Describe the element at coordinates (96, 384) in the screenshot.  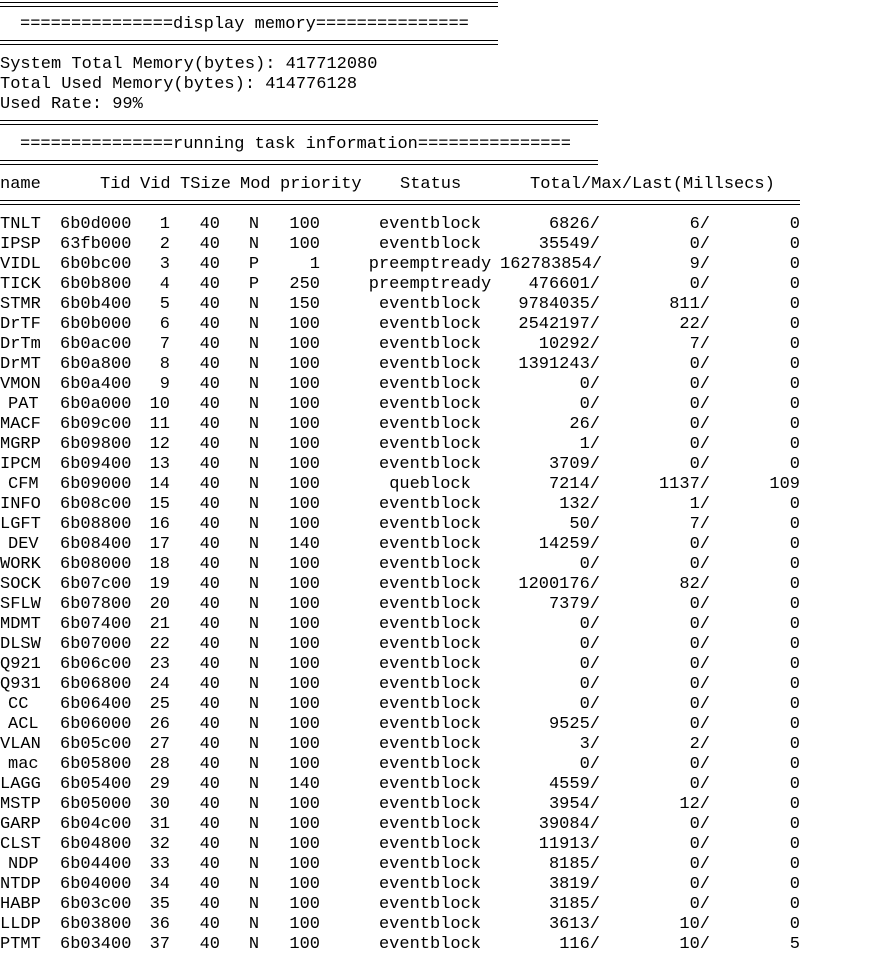
I see `task-tid: 6b0a400` at that location.